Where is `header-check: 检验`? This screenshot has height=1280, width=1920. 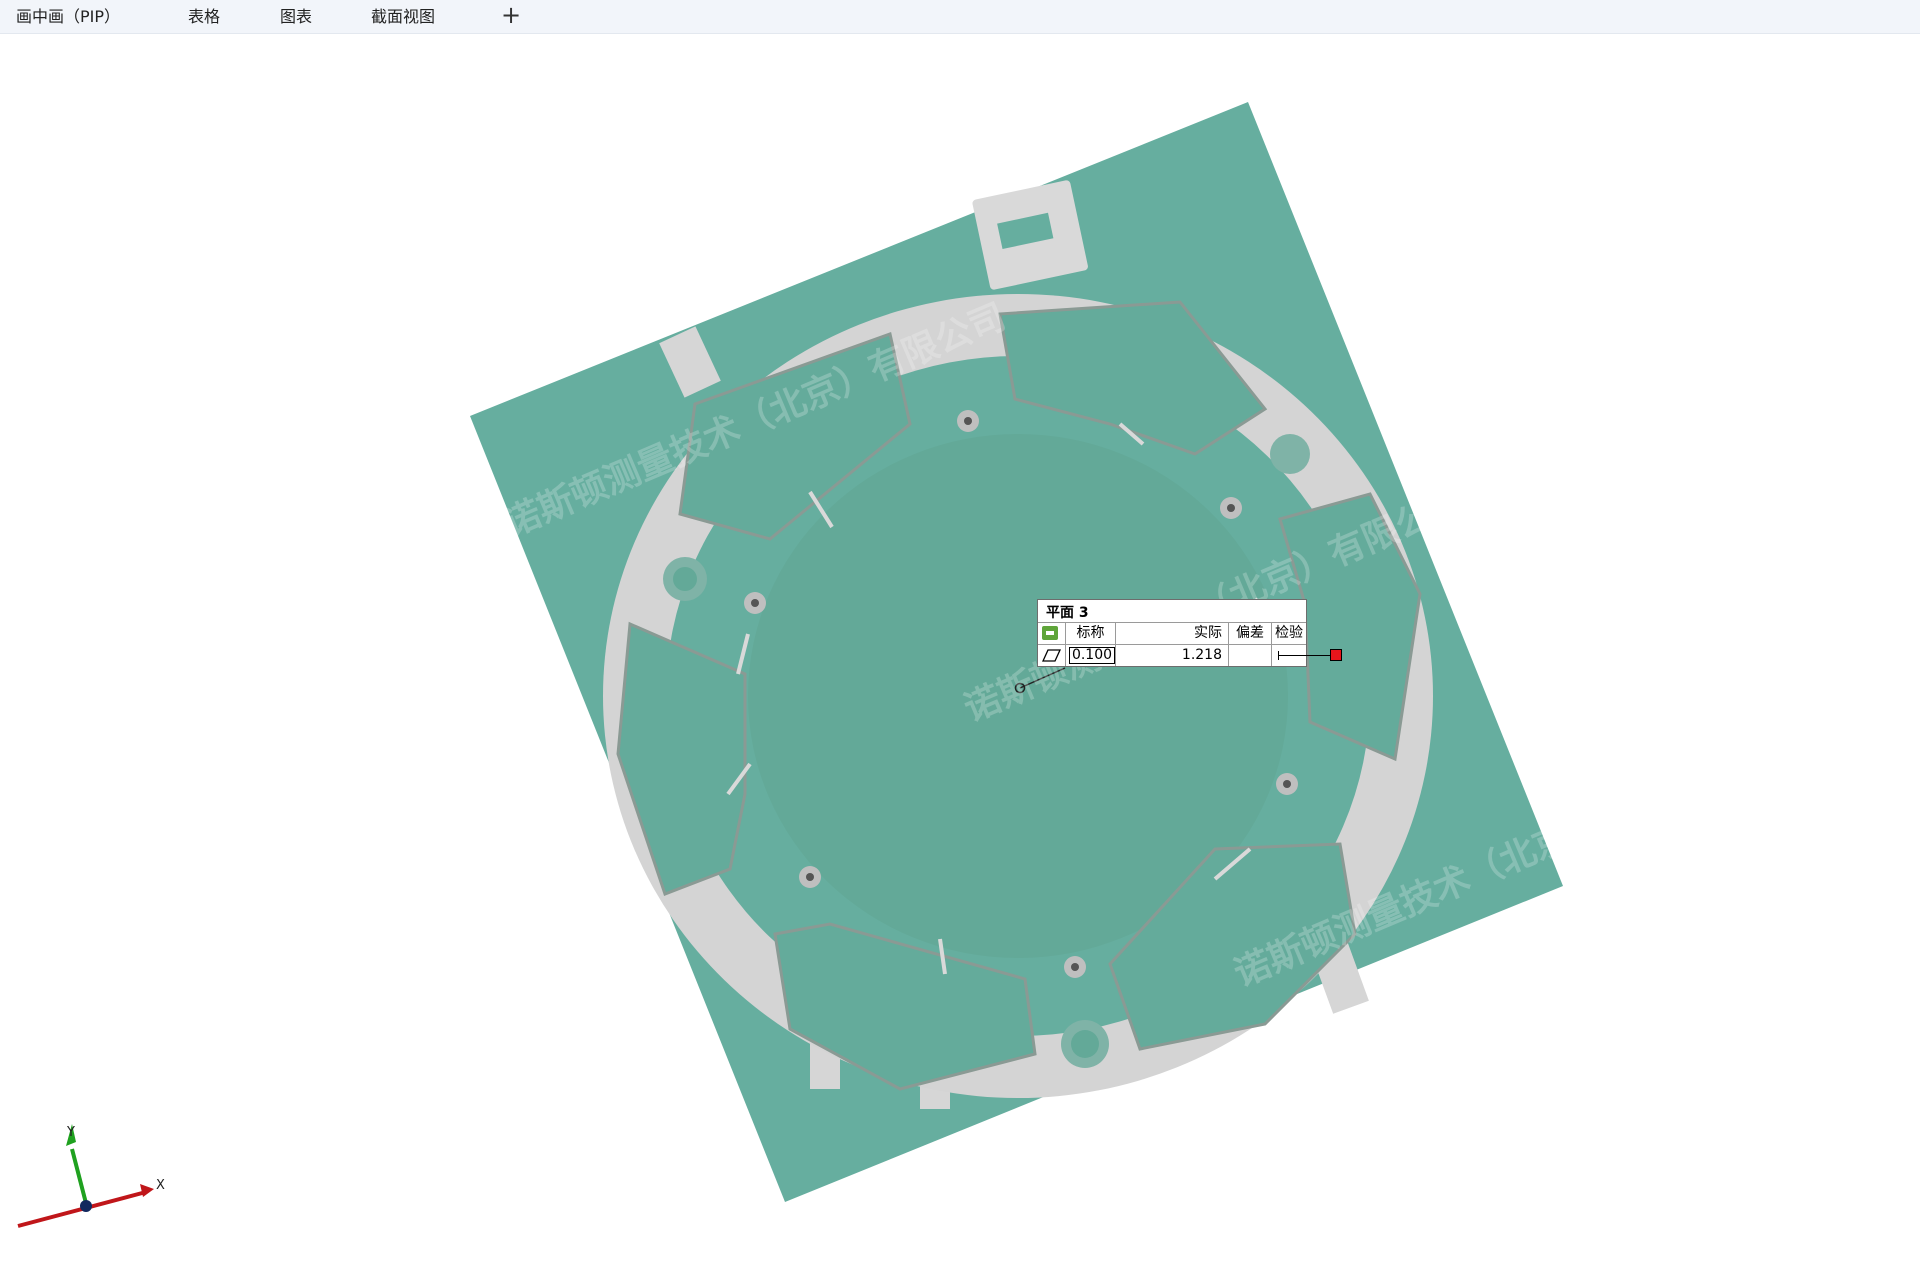
header-check: 检验 is located at coordinates (1289, 633).